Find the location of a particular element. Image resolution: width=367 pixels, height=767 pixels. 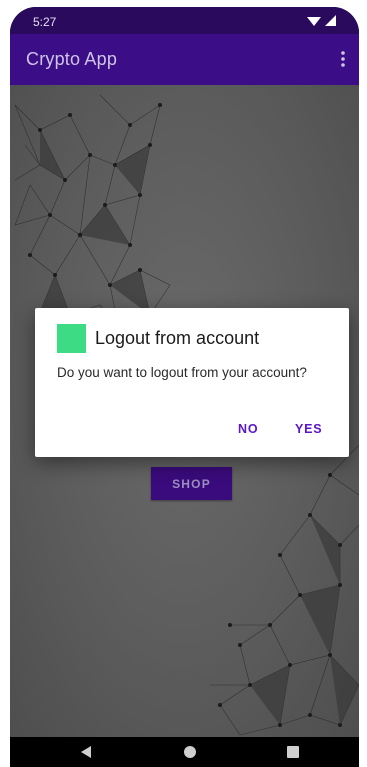

wifi-icon is located at coordinates (314, 21).